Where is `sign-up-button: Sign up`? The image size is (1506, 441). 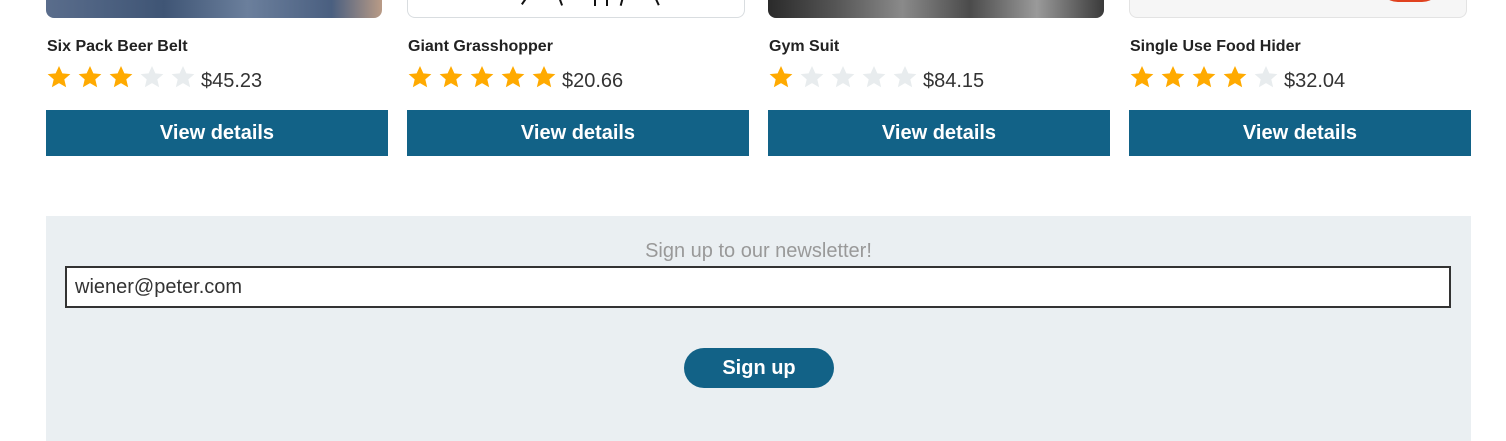 sign-up-button: Sign up is located at coordinates (759, 368).